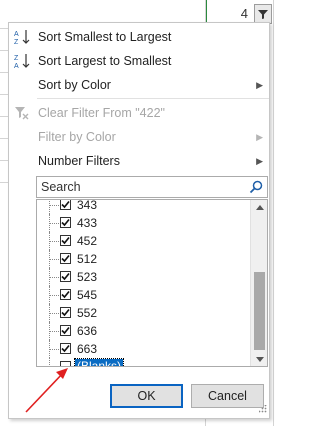 This screenshot has width=320, height=426. I want to click on list-item-label: 552, so click(87, 313).